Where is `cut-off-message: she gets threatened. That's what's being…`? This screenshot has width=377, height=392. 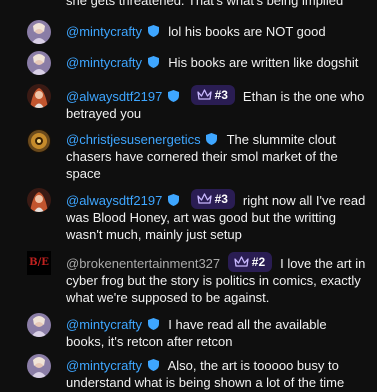 cut-off-message: she gets threatened. That's what's being… is located at coordinates (205, 4).